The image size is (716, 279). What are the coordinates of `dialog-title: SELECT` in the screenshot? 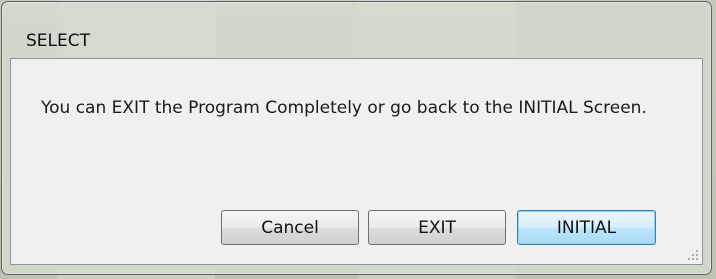 It's located at (58, 41).